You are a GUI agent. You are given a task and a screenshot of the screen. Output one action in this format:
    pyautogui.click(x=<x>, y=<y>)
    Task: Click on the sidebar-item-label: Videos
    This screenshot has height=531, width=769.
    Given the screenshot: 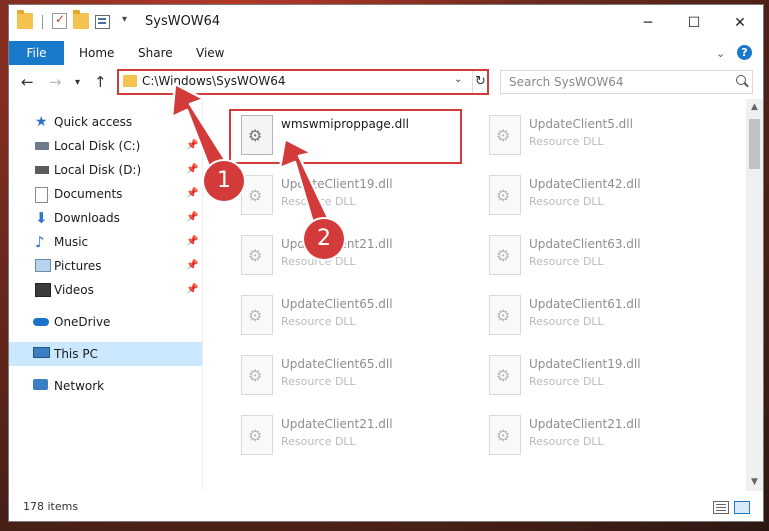 What is the action you would take?
    pyautogui.click(x=74, y=290)
    